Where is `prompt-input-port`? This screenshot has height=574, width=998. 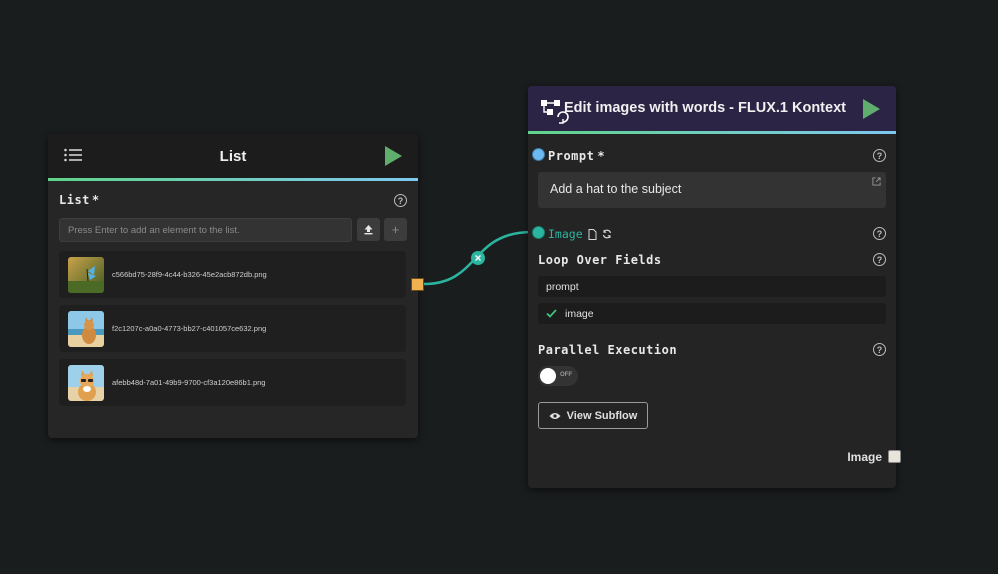 prompt-input-port is located at coordinates (538, 154).